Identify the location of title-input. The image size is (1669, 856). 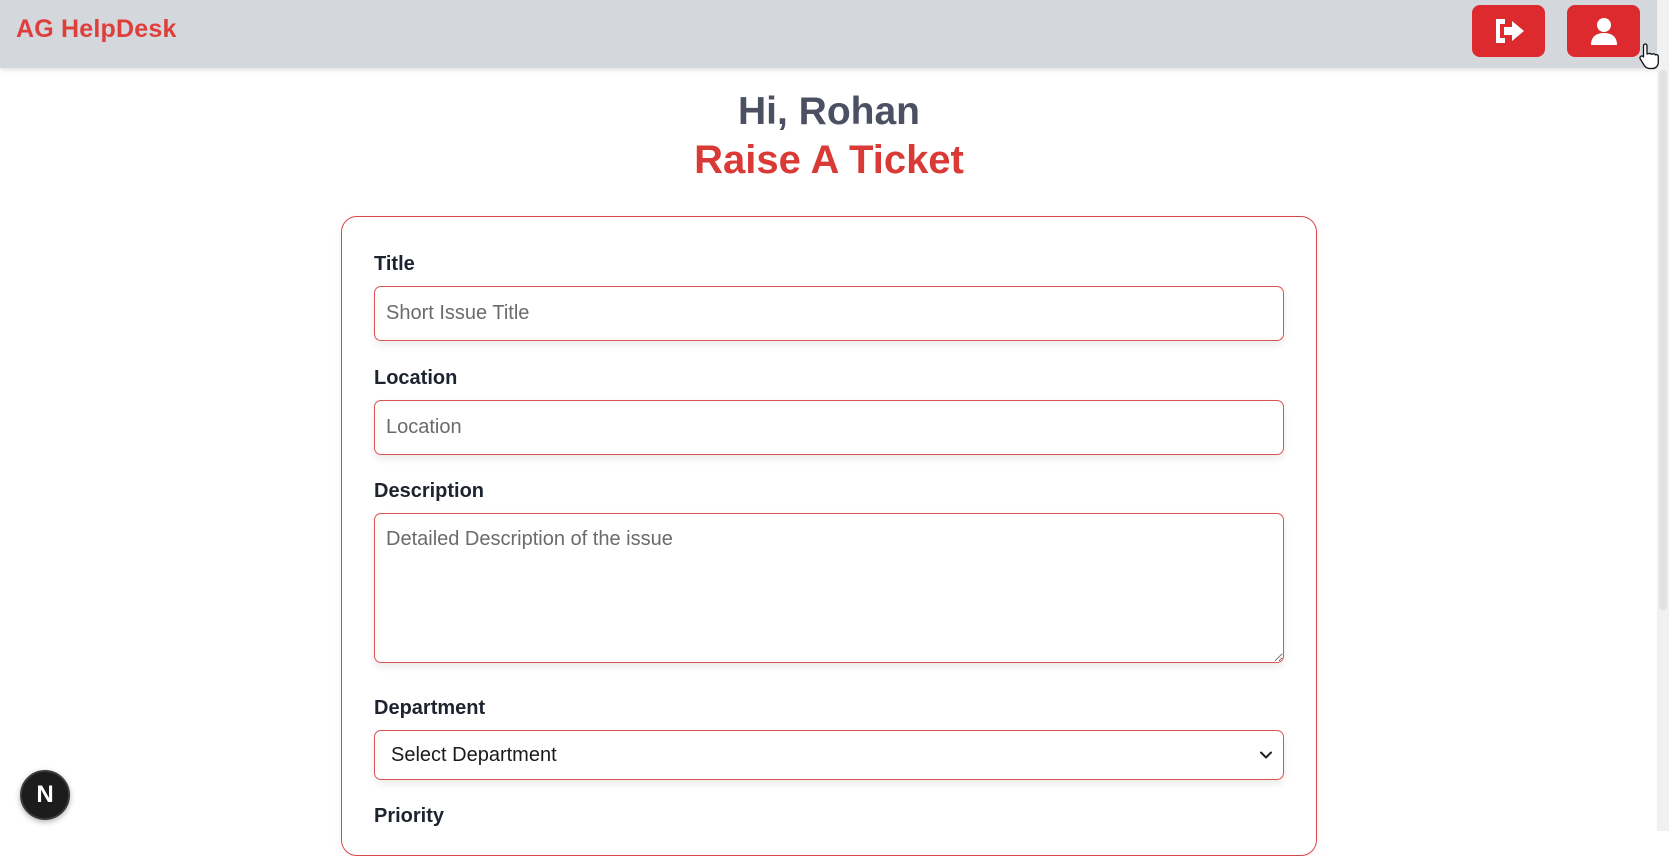
(829, 313).